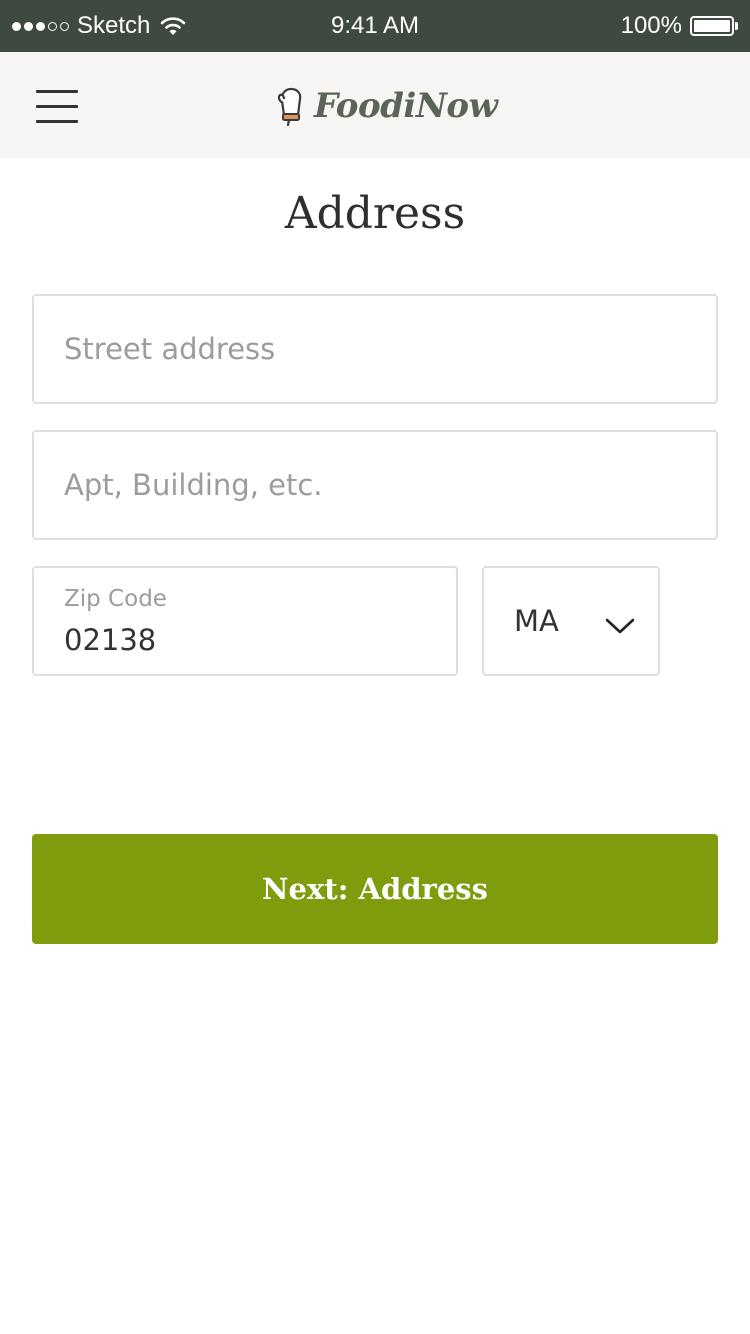 The width and height of the screenshot is (750, 1334). Describe the element at coordinates (375, 213) in the screenshot. I see `page-title: Address` at that location.